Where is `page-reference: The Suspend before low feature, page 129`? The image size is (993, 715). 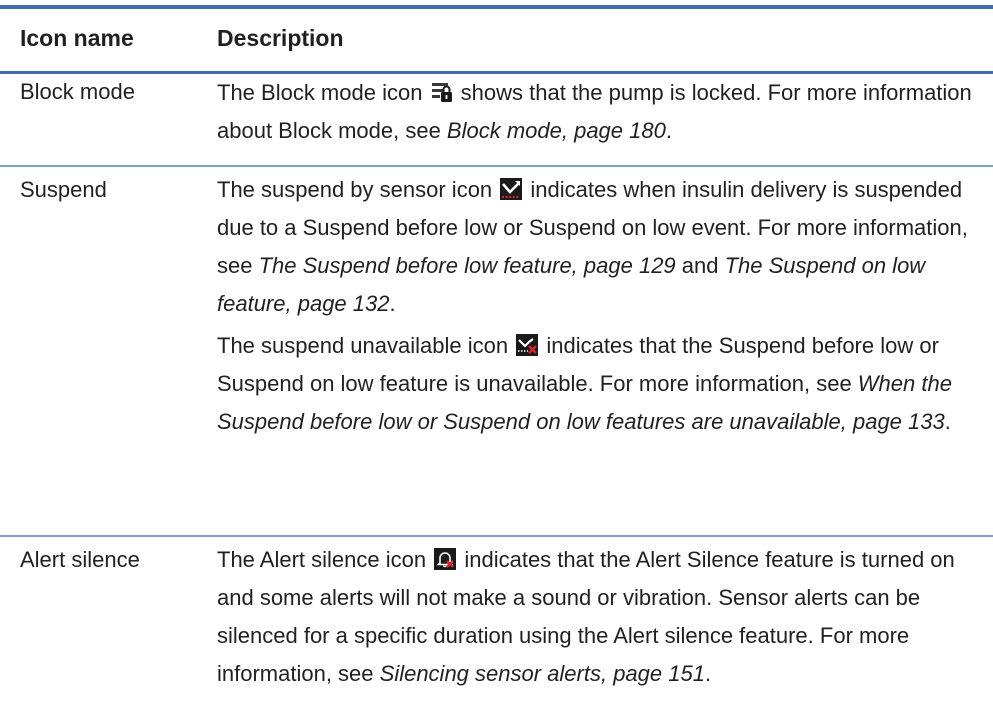 page-reference: The Suspend before low feature, page 129 is located at coordinates (467, 265).